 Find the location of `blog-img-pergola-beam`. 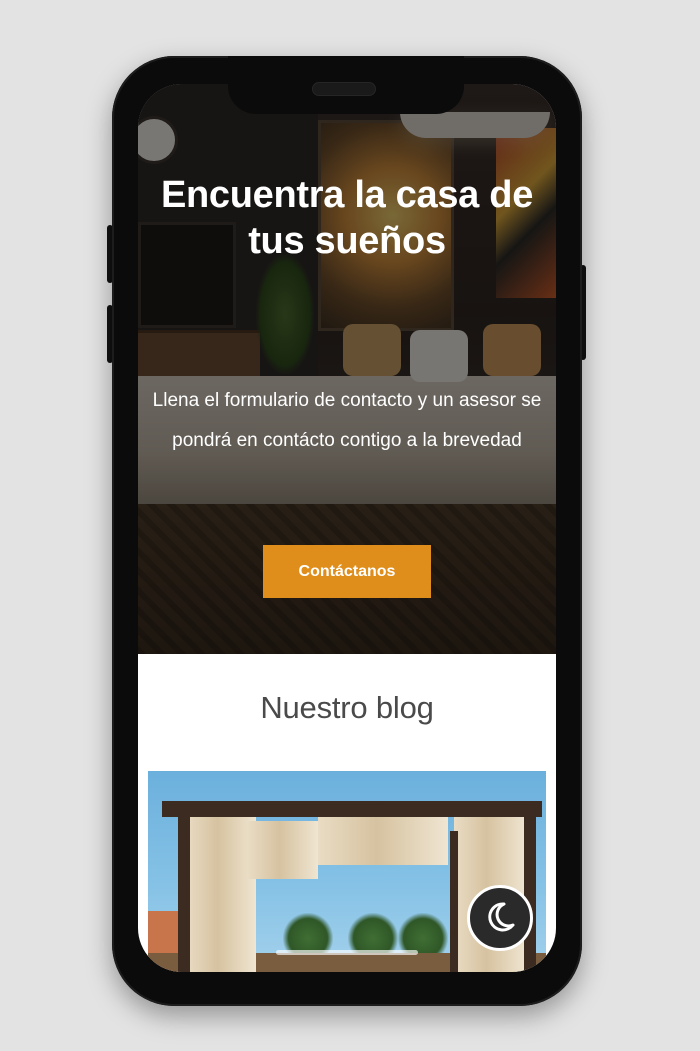

blog-img-pergola-beam is located at coordinates (352, 809).